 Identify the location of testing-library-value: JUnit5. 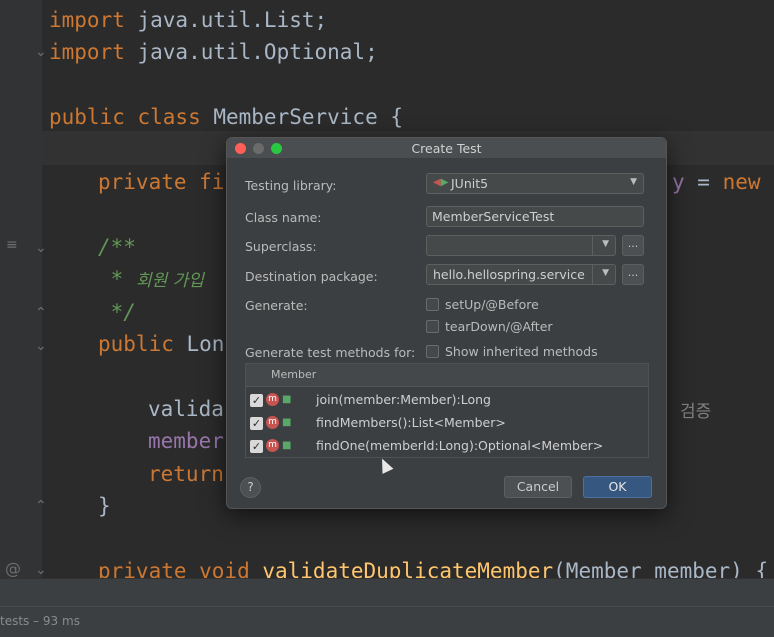
(470, 183).